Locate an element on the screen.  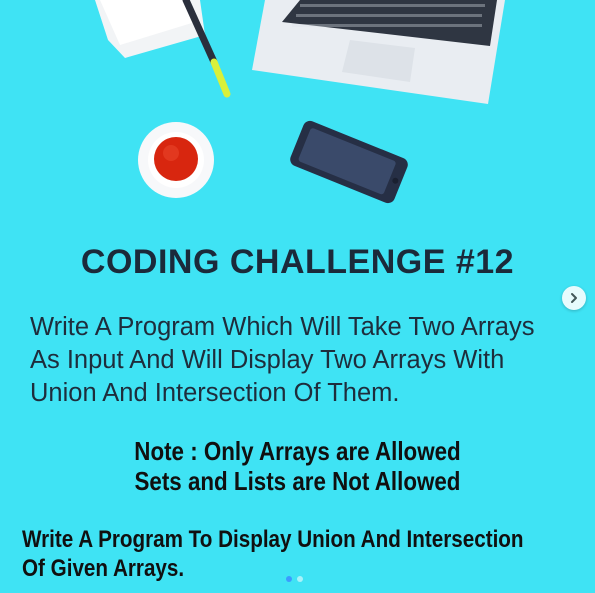
carousel-next-button is located at coordinates (574, 298).